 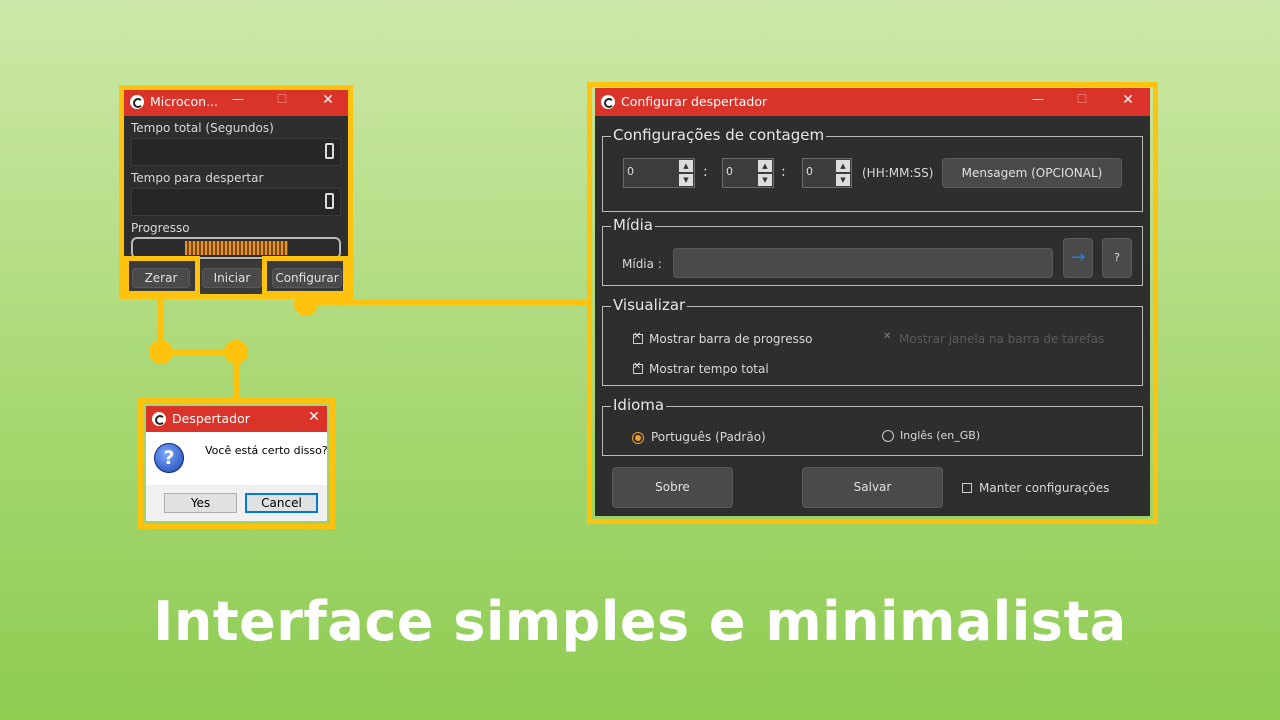 What do you see at coordinates (448, 302) in the screenshot?
I see `connector-line` at bounding box center [448, 302].